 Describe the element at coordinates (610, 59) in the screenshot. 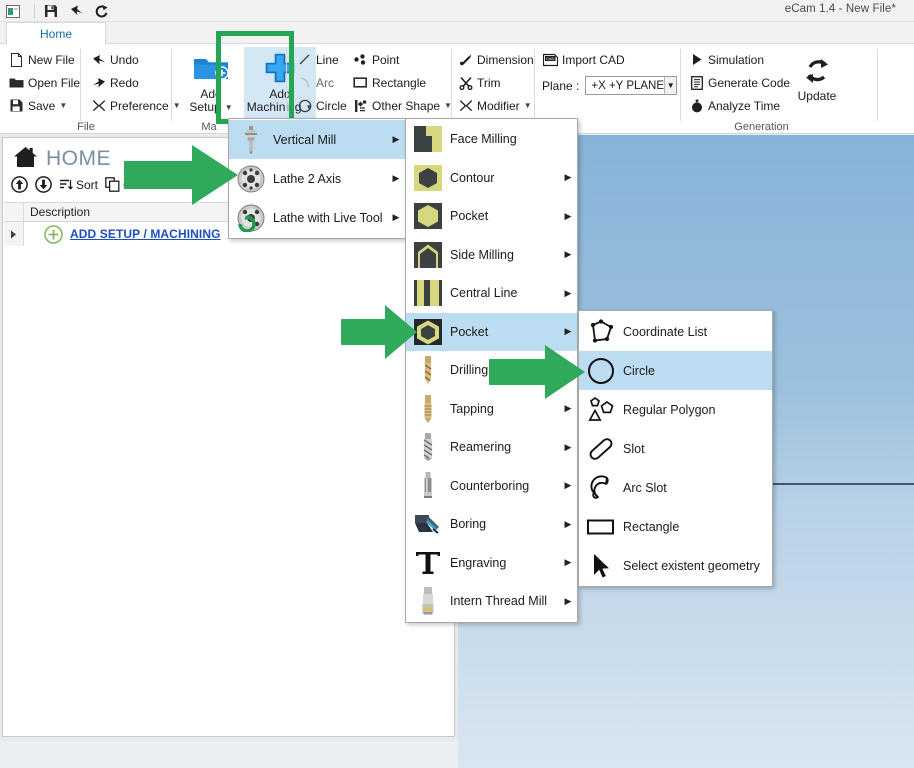

I see `ribbon-import-cad-button: CAD Import CAD` at that location.